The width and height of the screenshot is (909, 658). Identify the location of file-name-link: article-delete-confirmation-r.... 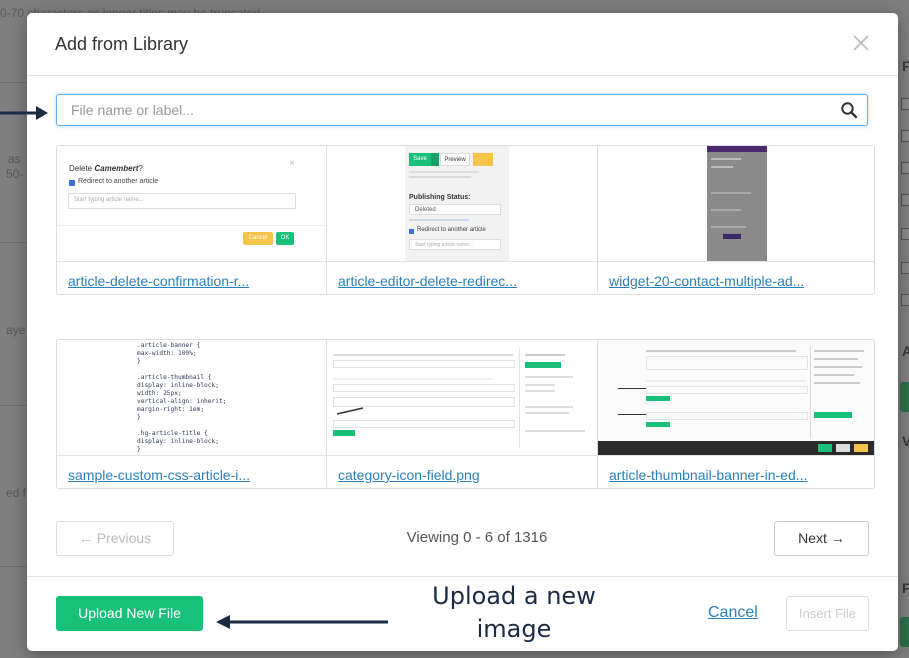
(195, 281).